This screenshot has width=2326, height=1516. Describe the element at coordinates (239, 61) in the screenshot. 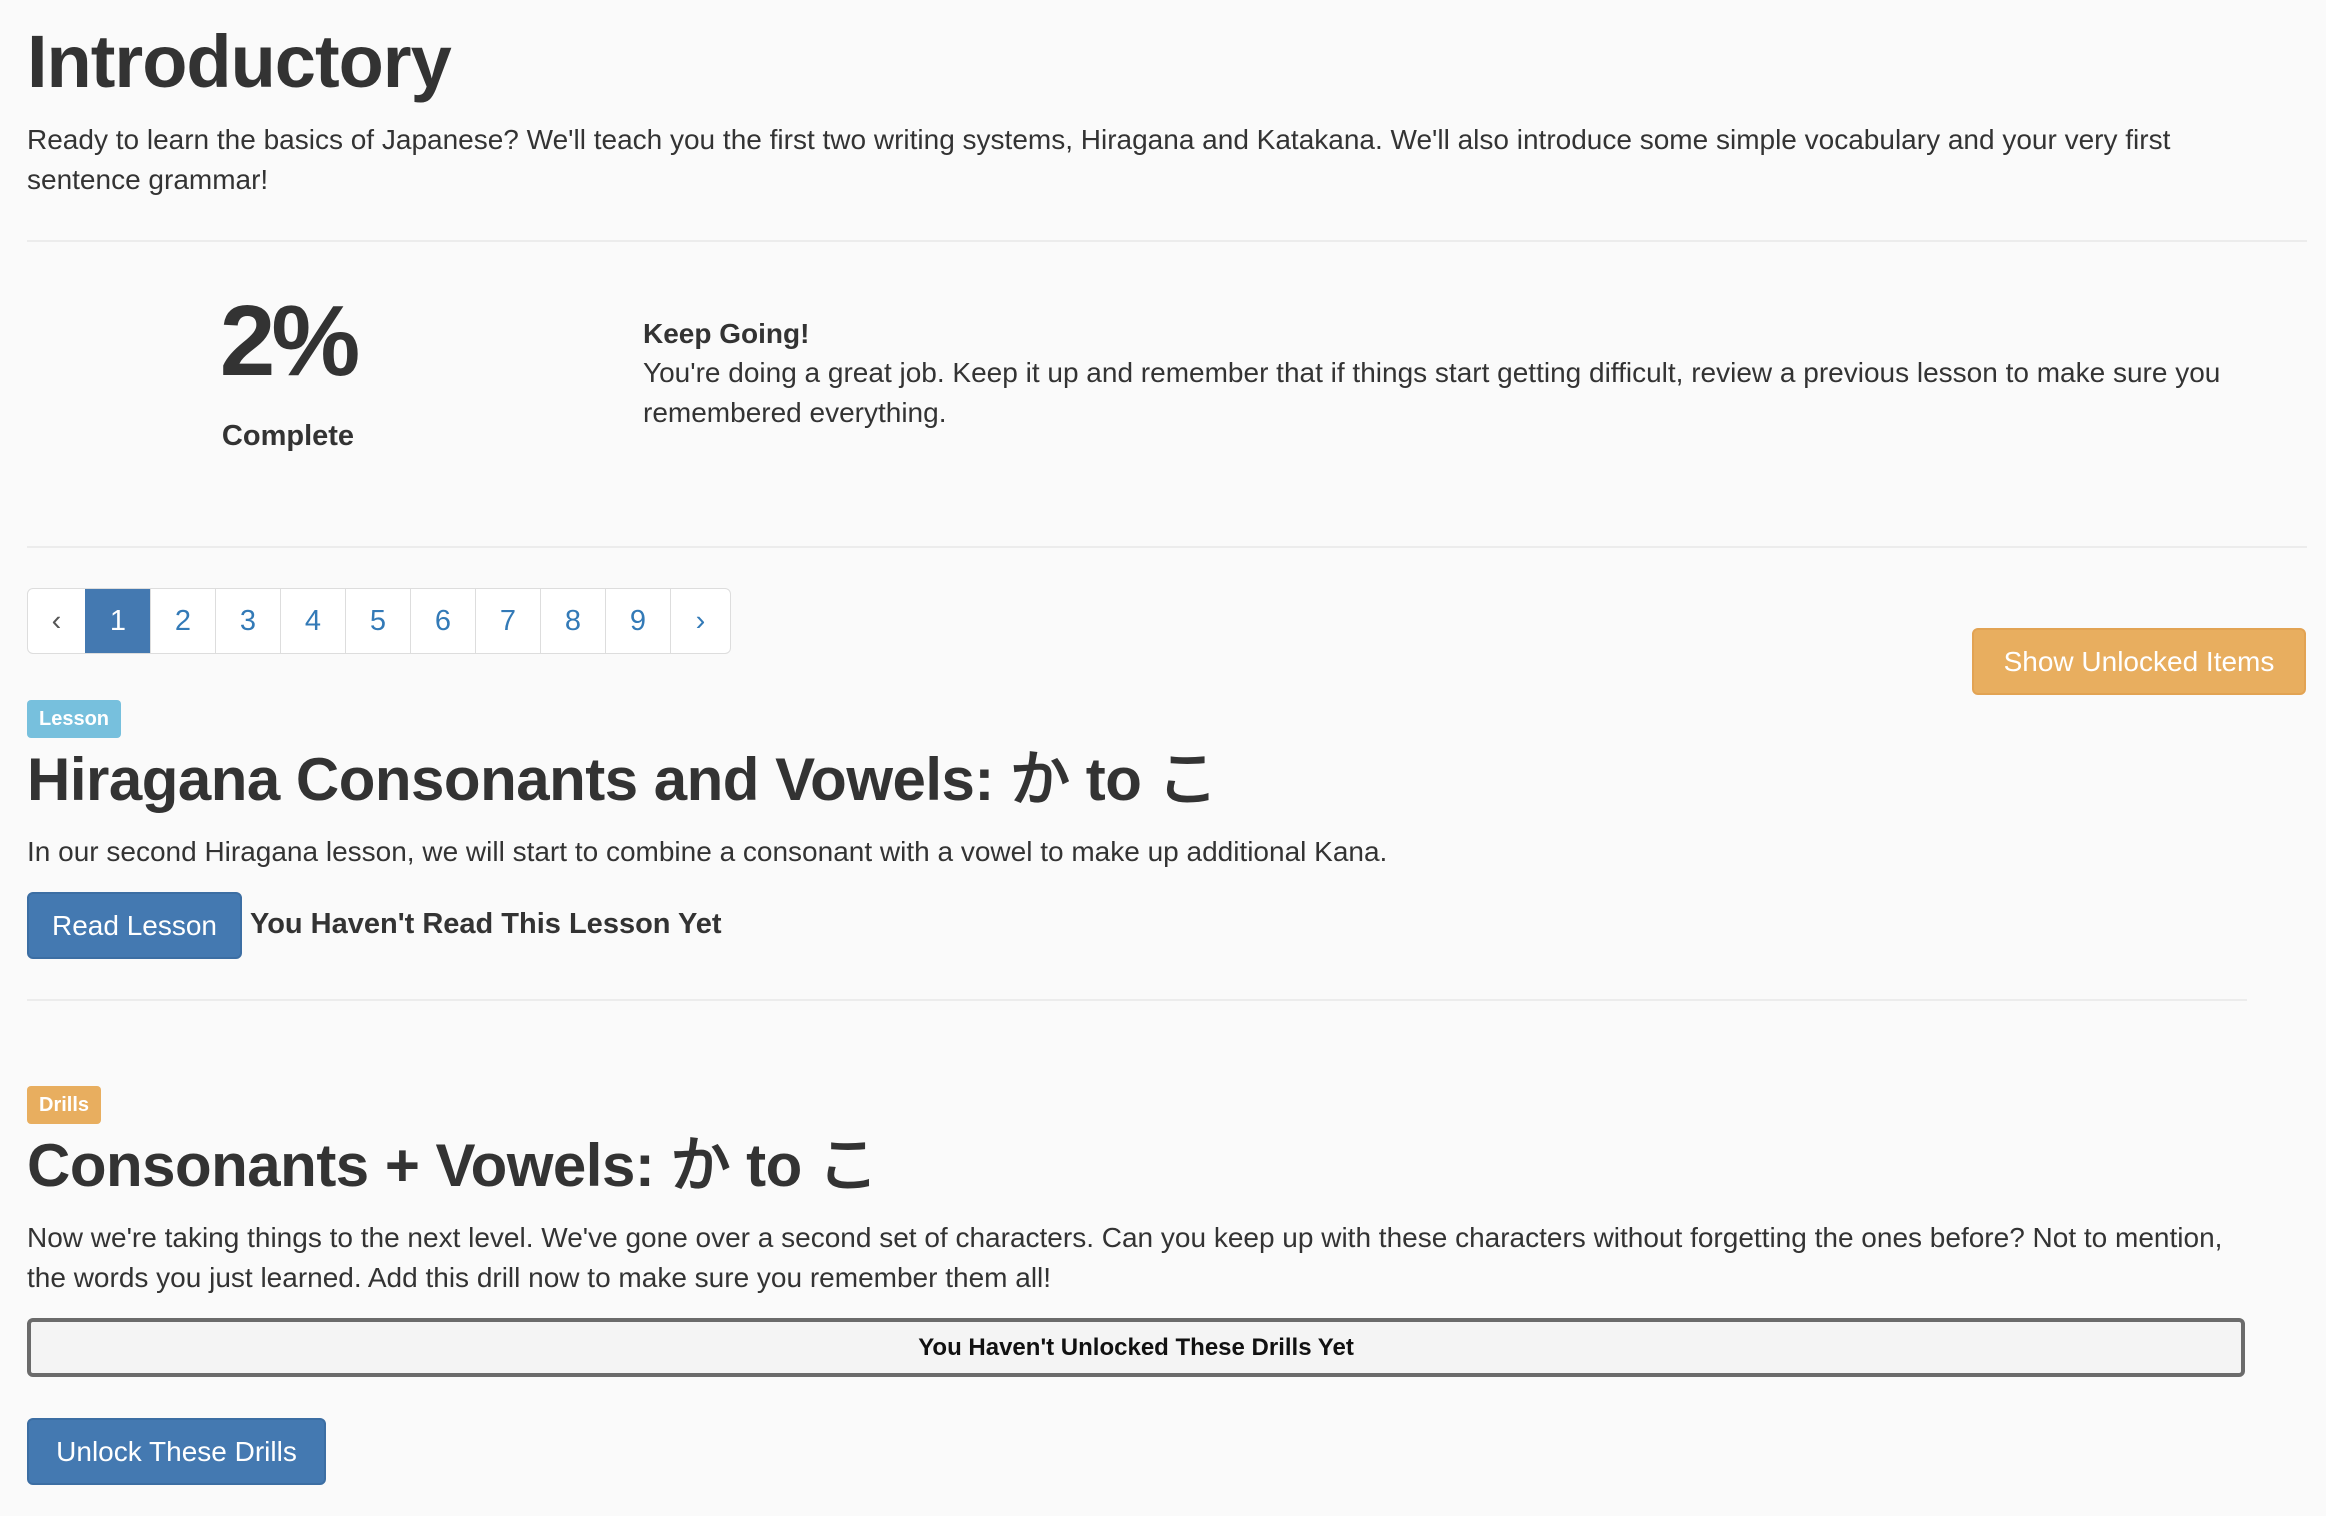

I see `page-title: Introductory` at that location.